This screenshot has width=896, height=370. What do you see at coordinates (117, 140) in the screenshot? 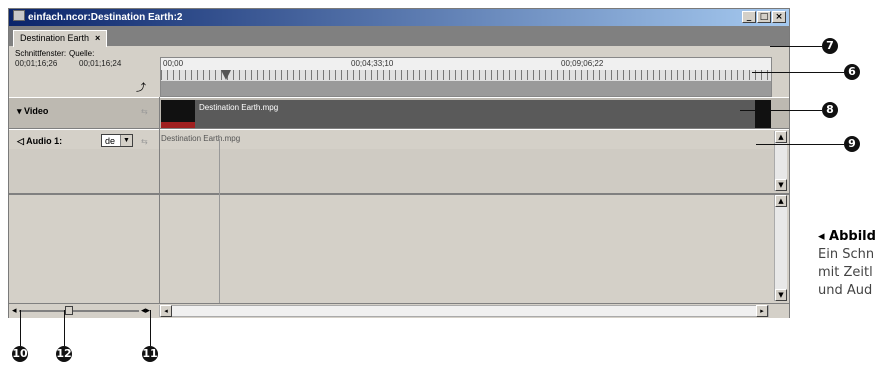
I see `audio-language-select: de ▼` at bounding box center [117, 140].